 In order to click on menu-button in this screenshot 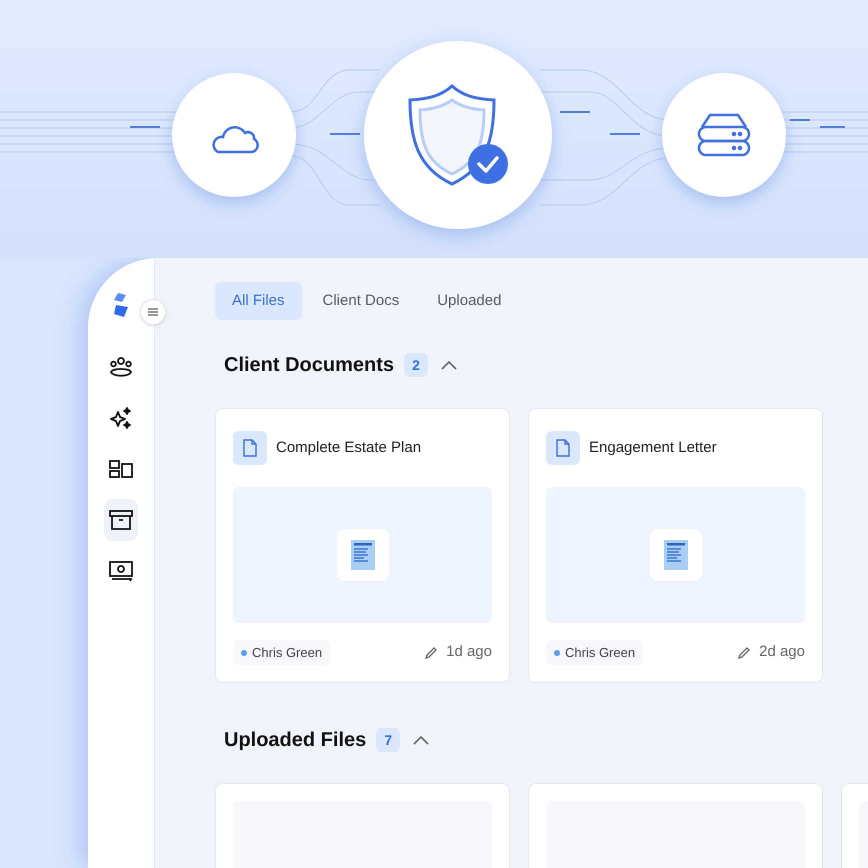, I will do `click(153, 312)`.